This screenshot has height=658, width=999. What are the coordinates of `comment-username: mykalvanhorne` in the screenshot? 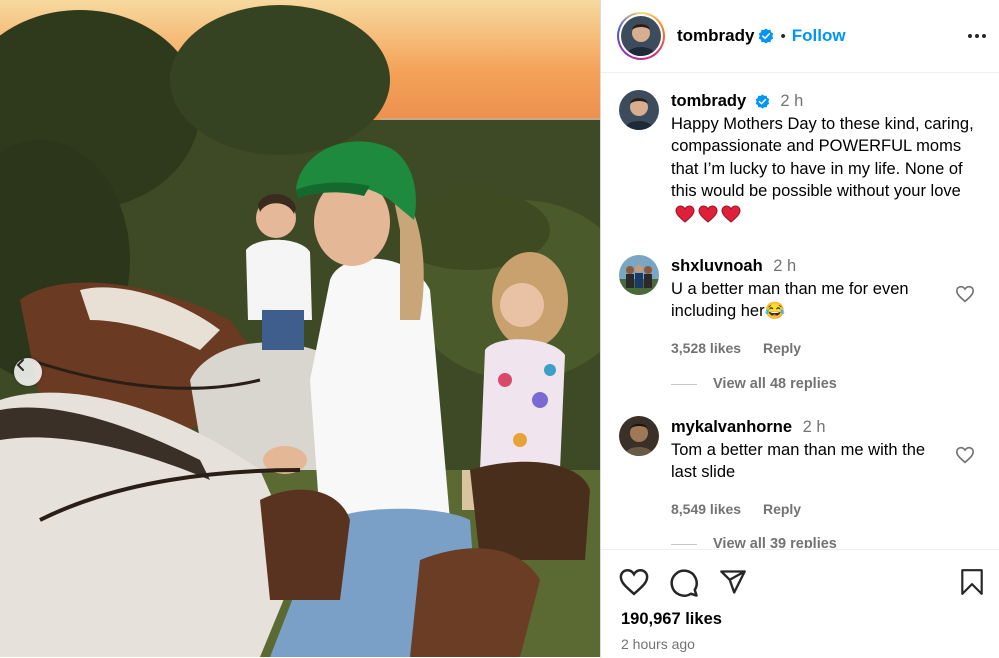 It's located at (731, 427).